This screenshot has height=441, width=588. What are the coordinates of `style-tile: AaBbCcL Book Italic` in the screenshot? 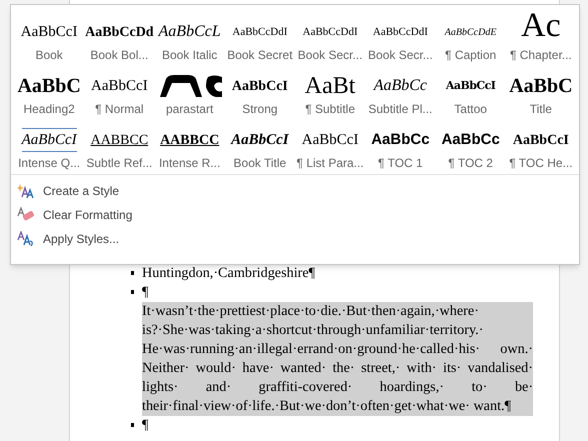 It's located at (189, 38).